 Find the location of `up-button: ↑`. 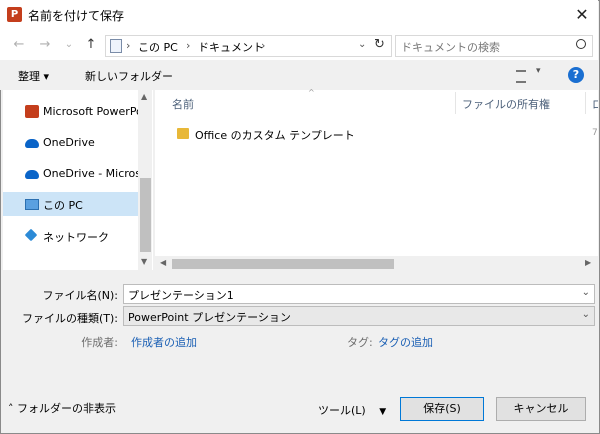

up-button: ↑ is located at coordinates (91, 45).